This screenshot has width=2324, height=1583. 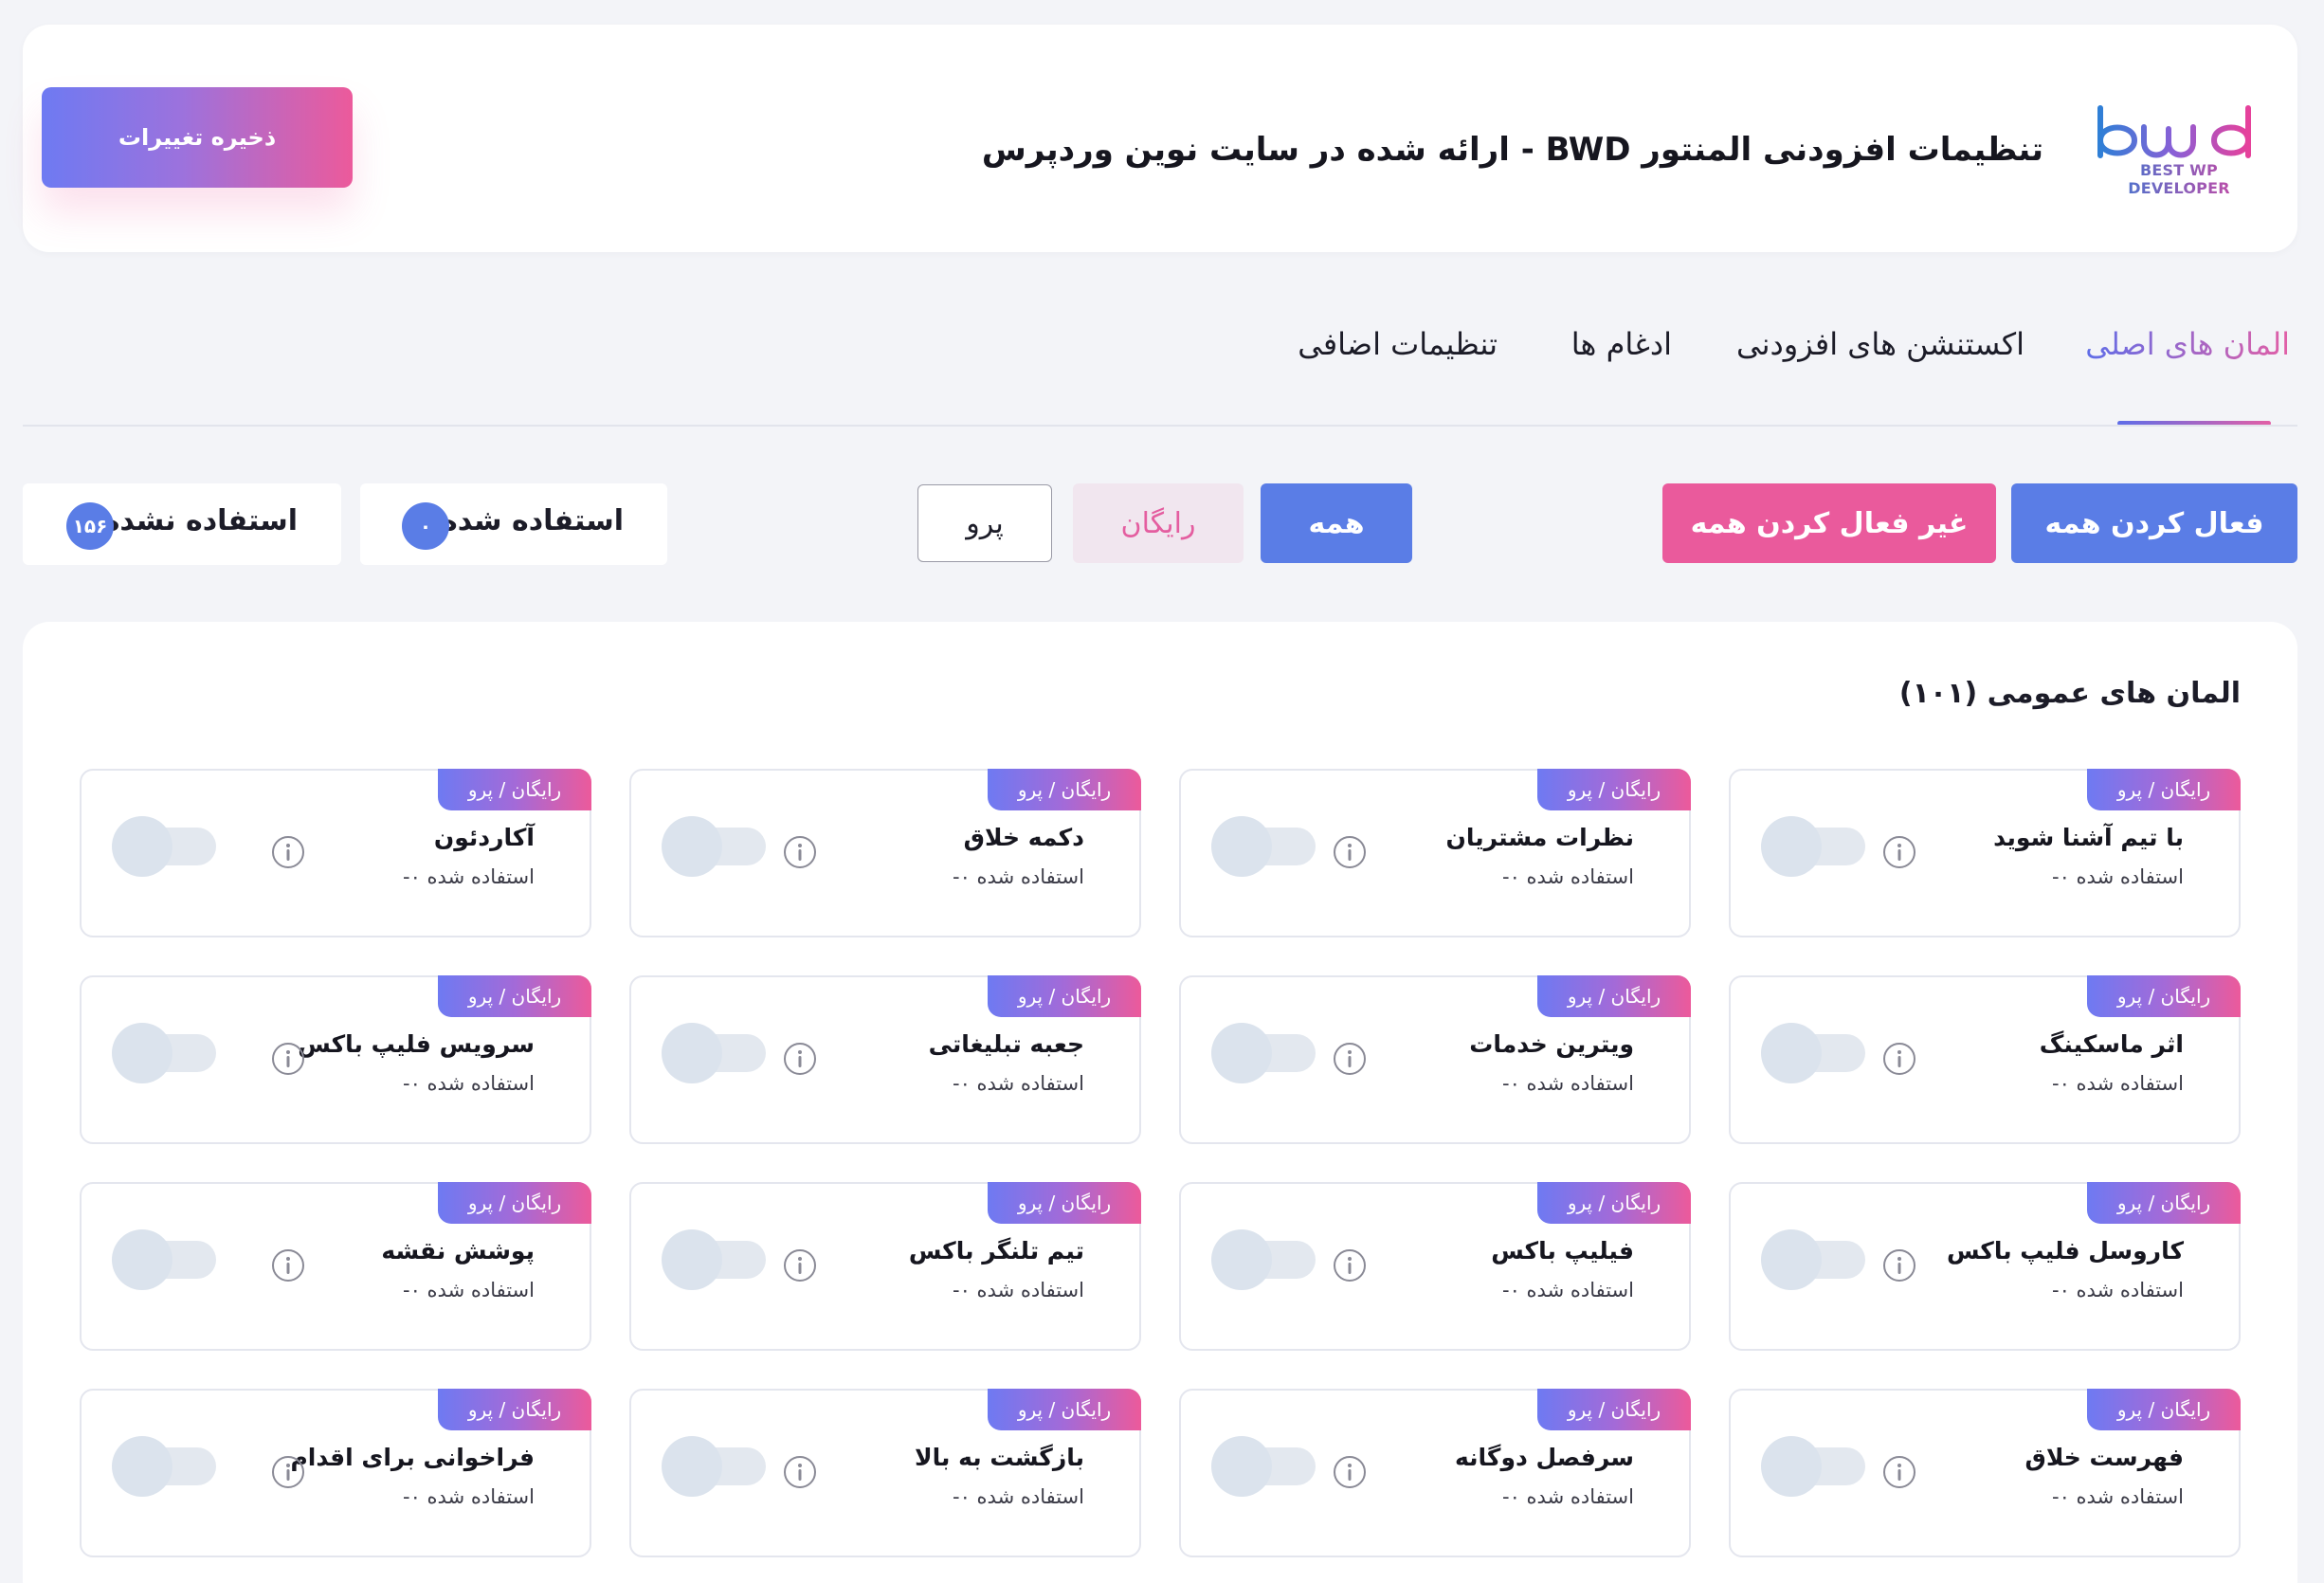 I want to click on widget-card: رایگان / پرو جعبه تبلیغاتی استفاده شده ۰-, so click(x=885, y=1059).